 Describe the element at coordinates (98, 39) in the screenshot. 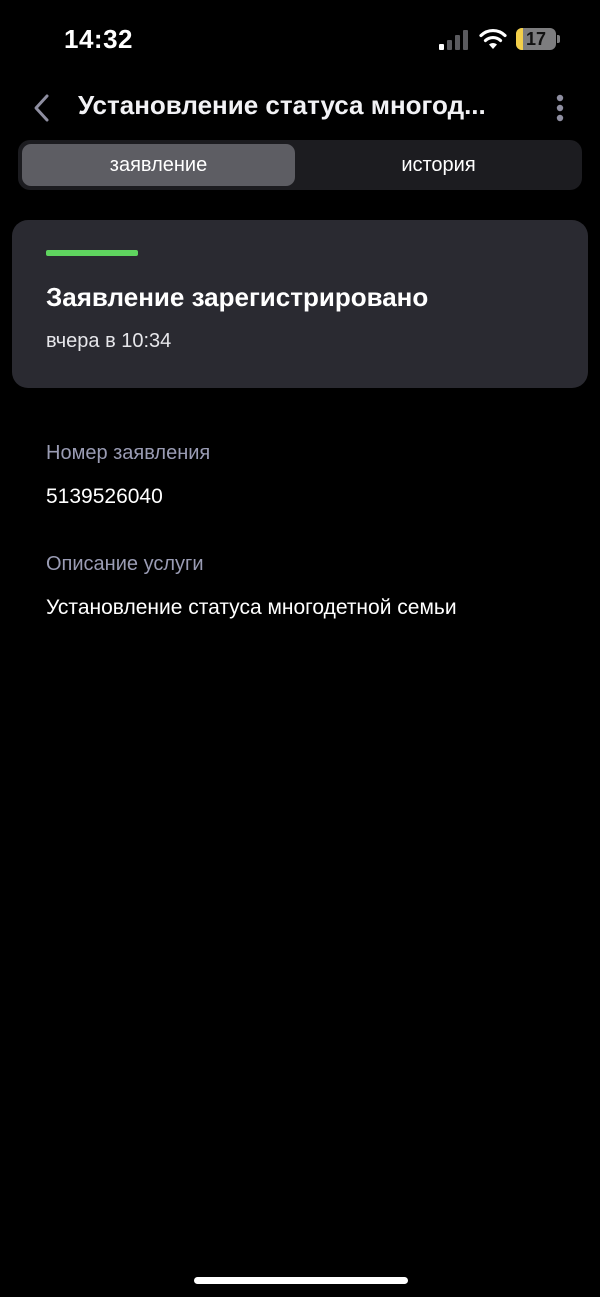

I see `status-time: 14:32` at that location.